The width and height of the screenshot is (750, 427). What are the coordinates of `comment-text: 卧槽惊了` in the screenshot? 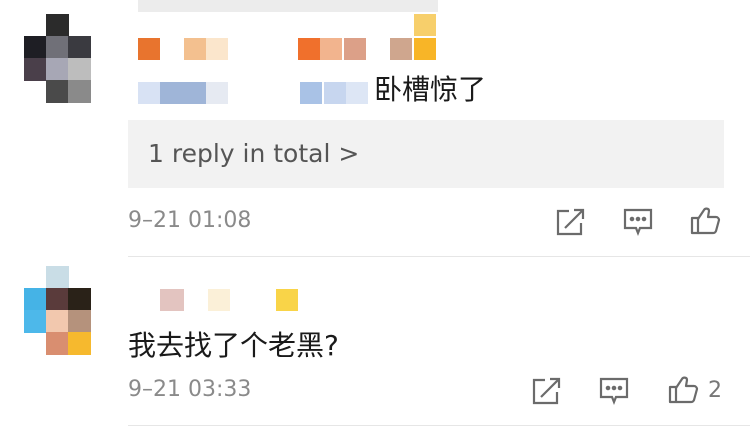 It's located at (430, 89).